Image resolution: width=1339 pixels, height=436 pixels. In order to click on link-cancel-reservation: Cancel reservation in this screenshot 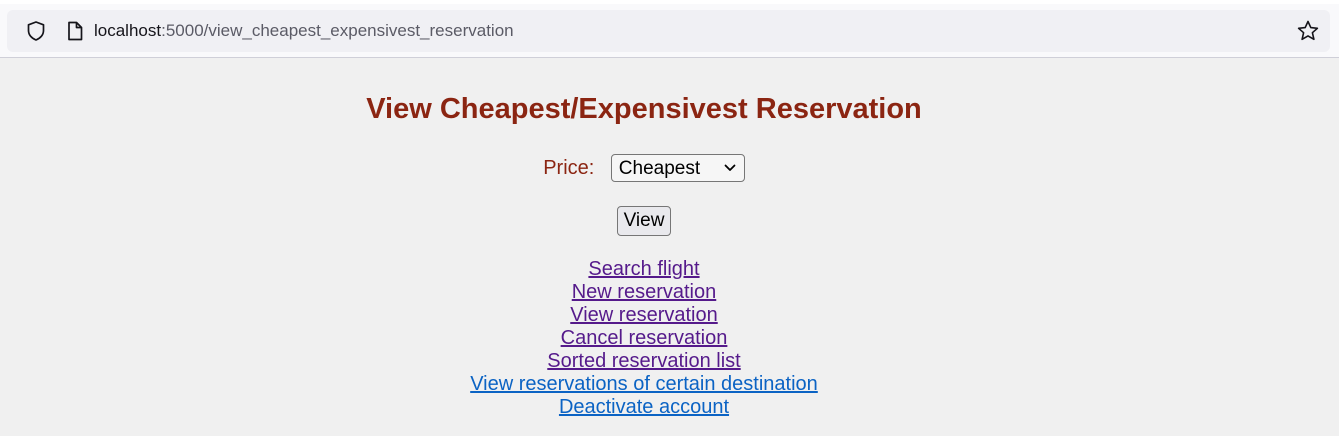, I will do `click(644, 338)`.